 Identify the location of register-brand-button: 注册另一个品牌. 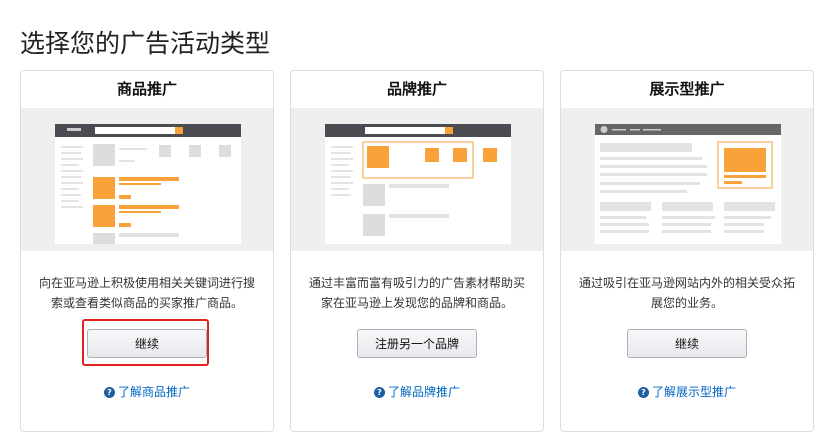
(417, 343).